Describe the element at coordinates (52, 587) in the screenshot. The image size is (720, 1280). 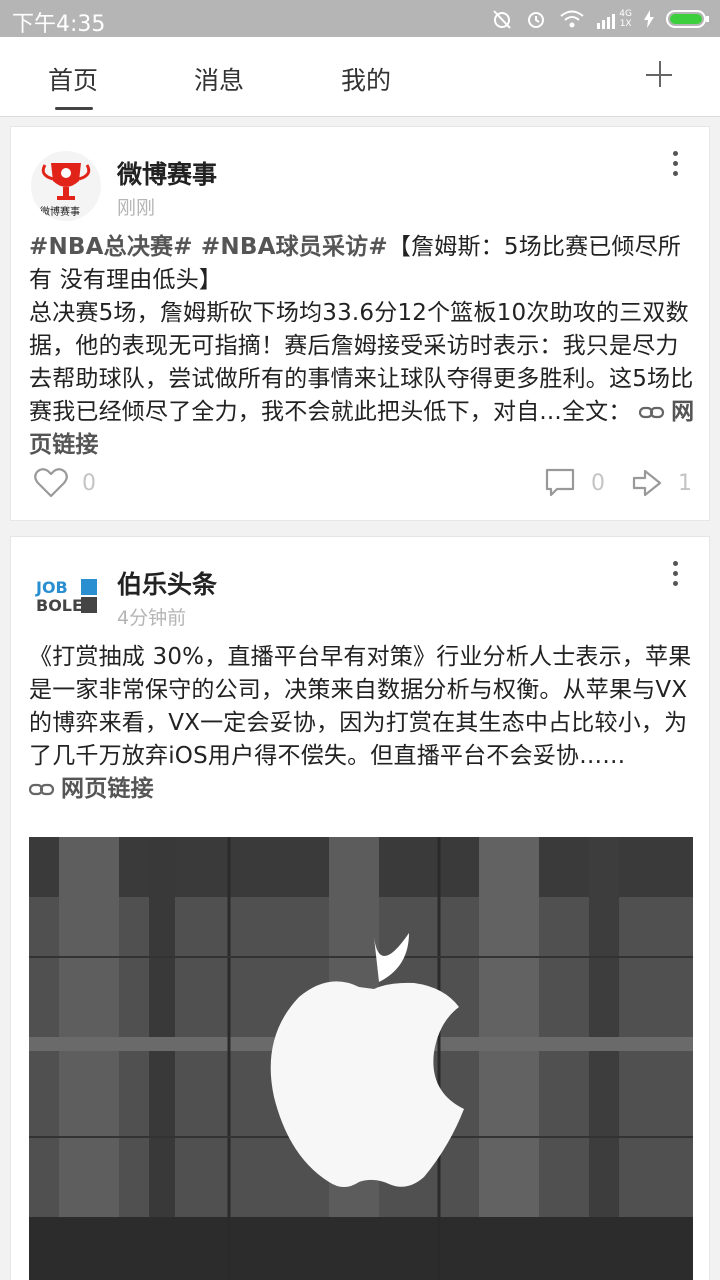
I see `avatar-label-top: JOB` at that location.